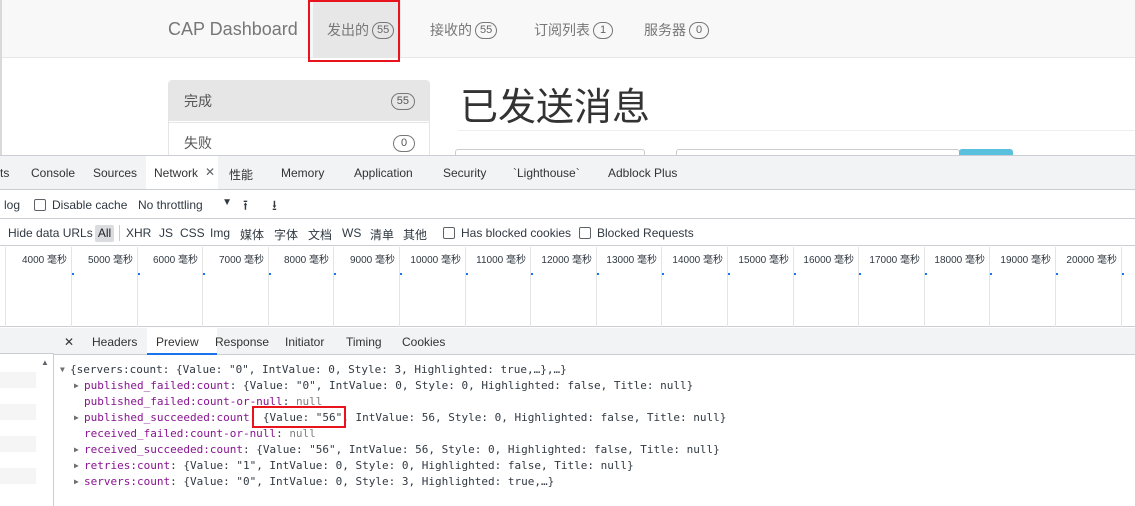 The height and width of the screenshot is (506, 1135). I want to click on import-har-icon: ⭱, so click(245, 207).